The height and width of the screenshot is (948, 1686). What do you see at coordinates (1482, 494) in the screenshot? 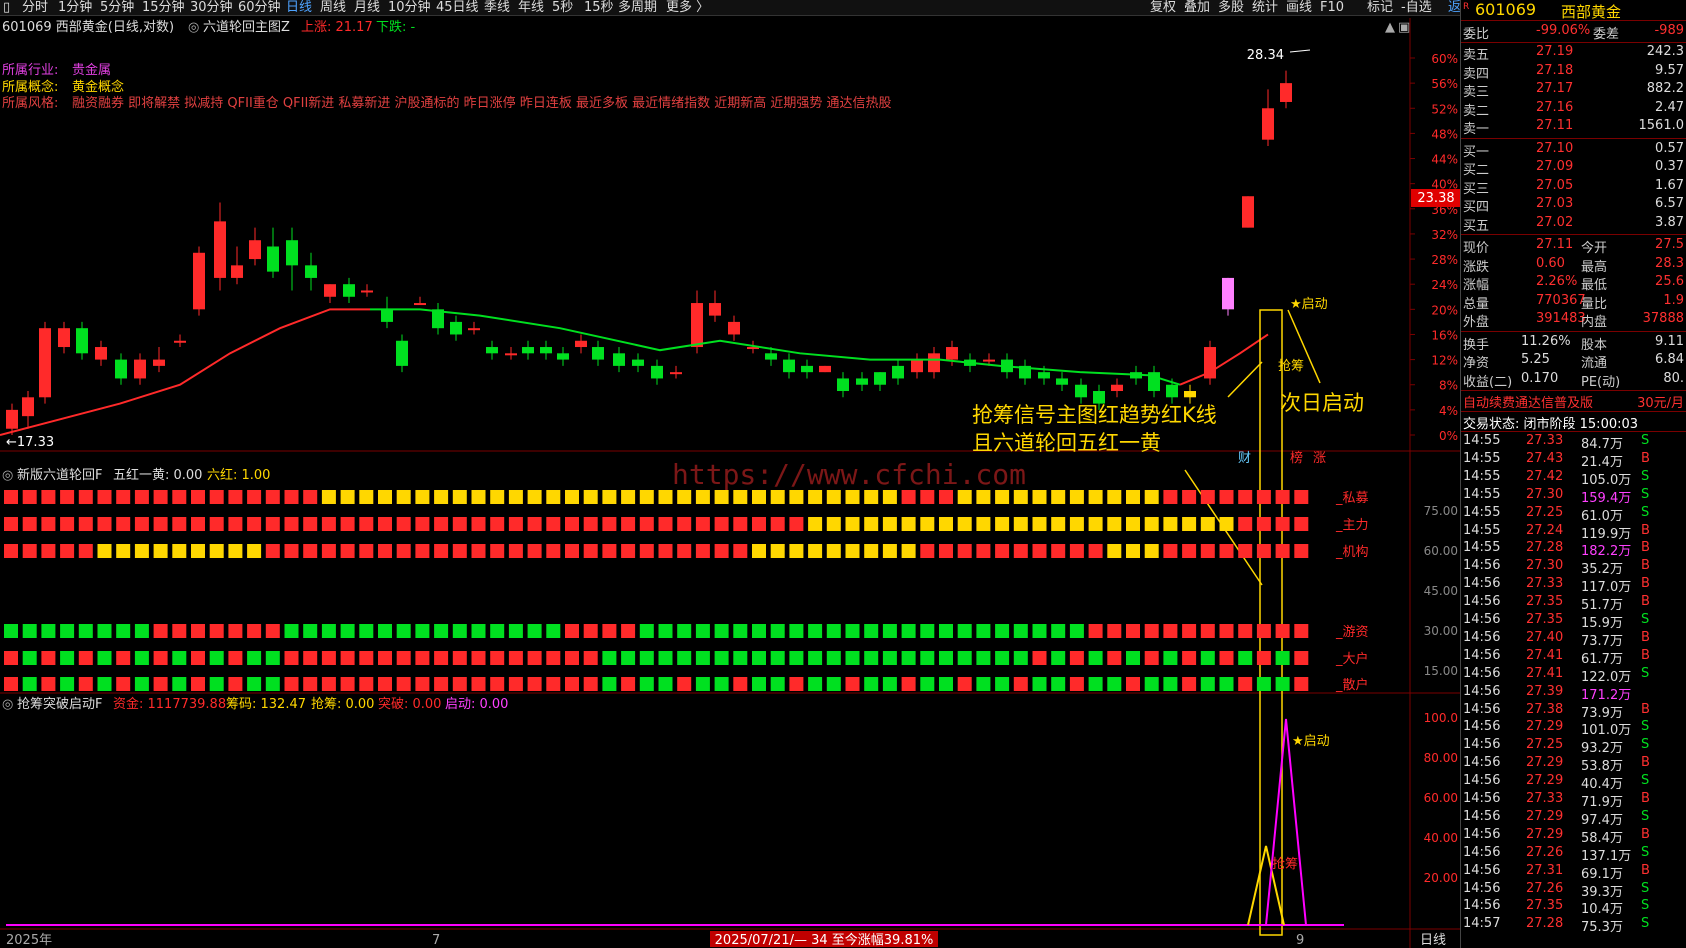
I see `tick-time: 14:55` at bounding box center [1482, 494].